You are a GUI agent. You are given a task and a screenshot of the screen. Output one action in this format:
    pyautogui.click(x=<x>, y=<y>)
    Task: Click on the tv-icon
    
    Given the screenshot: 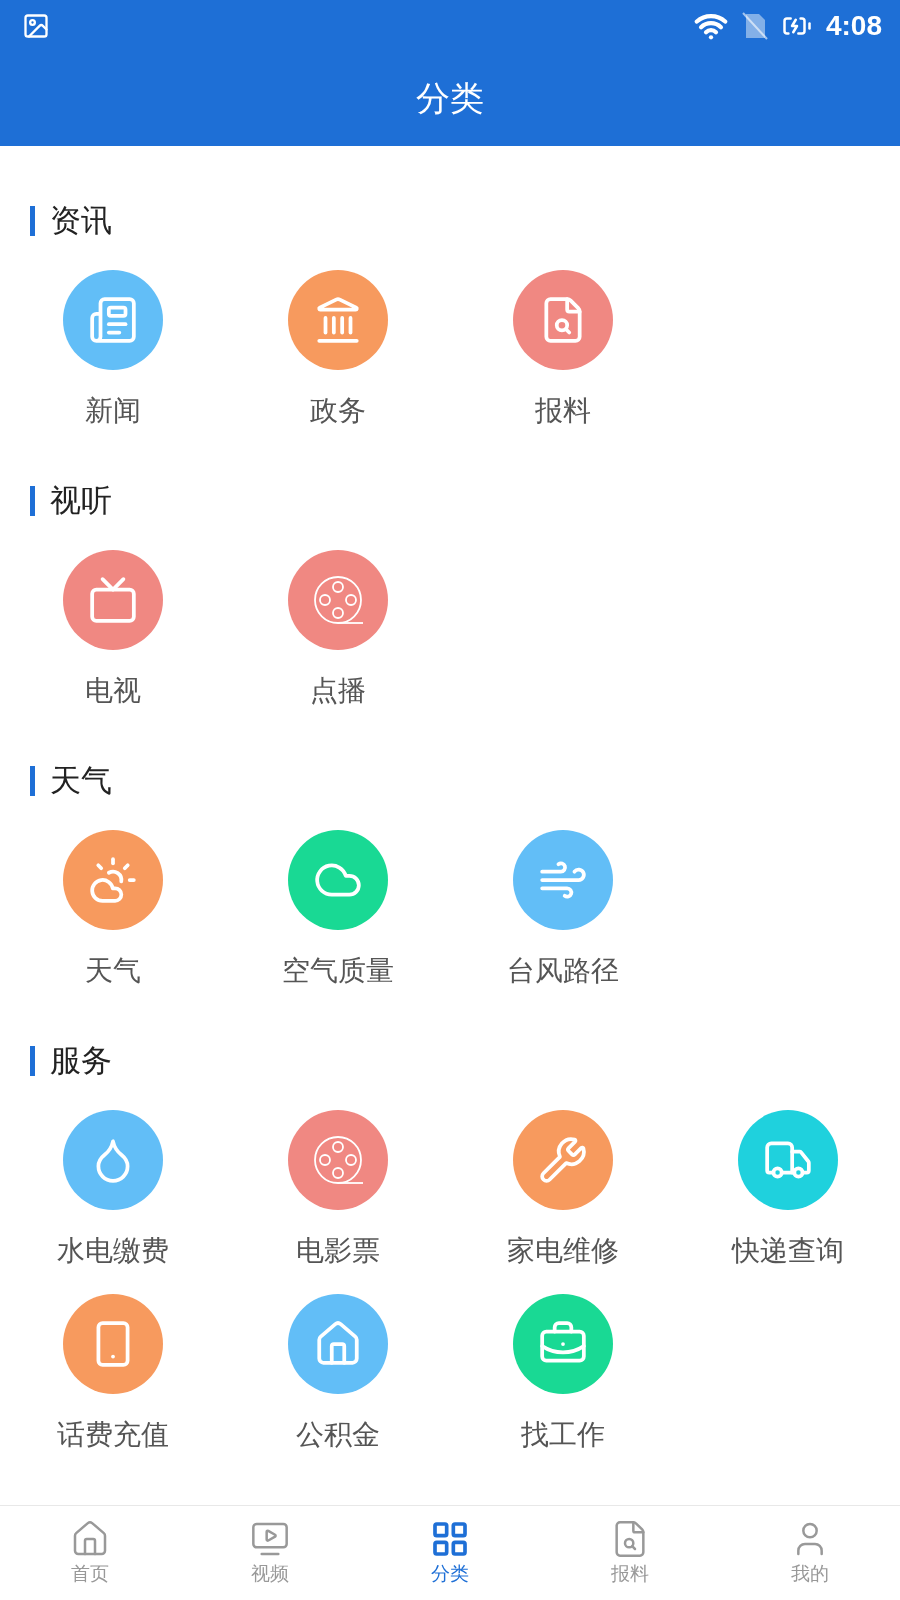 What is the action you would take?
    pyautogui.click(x=112, y=600)
    